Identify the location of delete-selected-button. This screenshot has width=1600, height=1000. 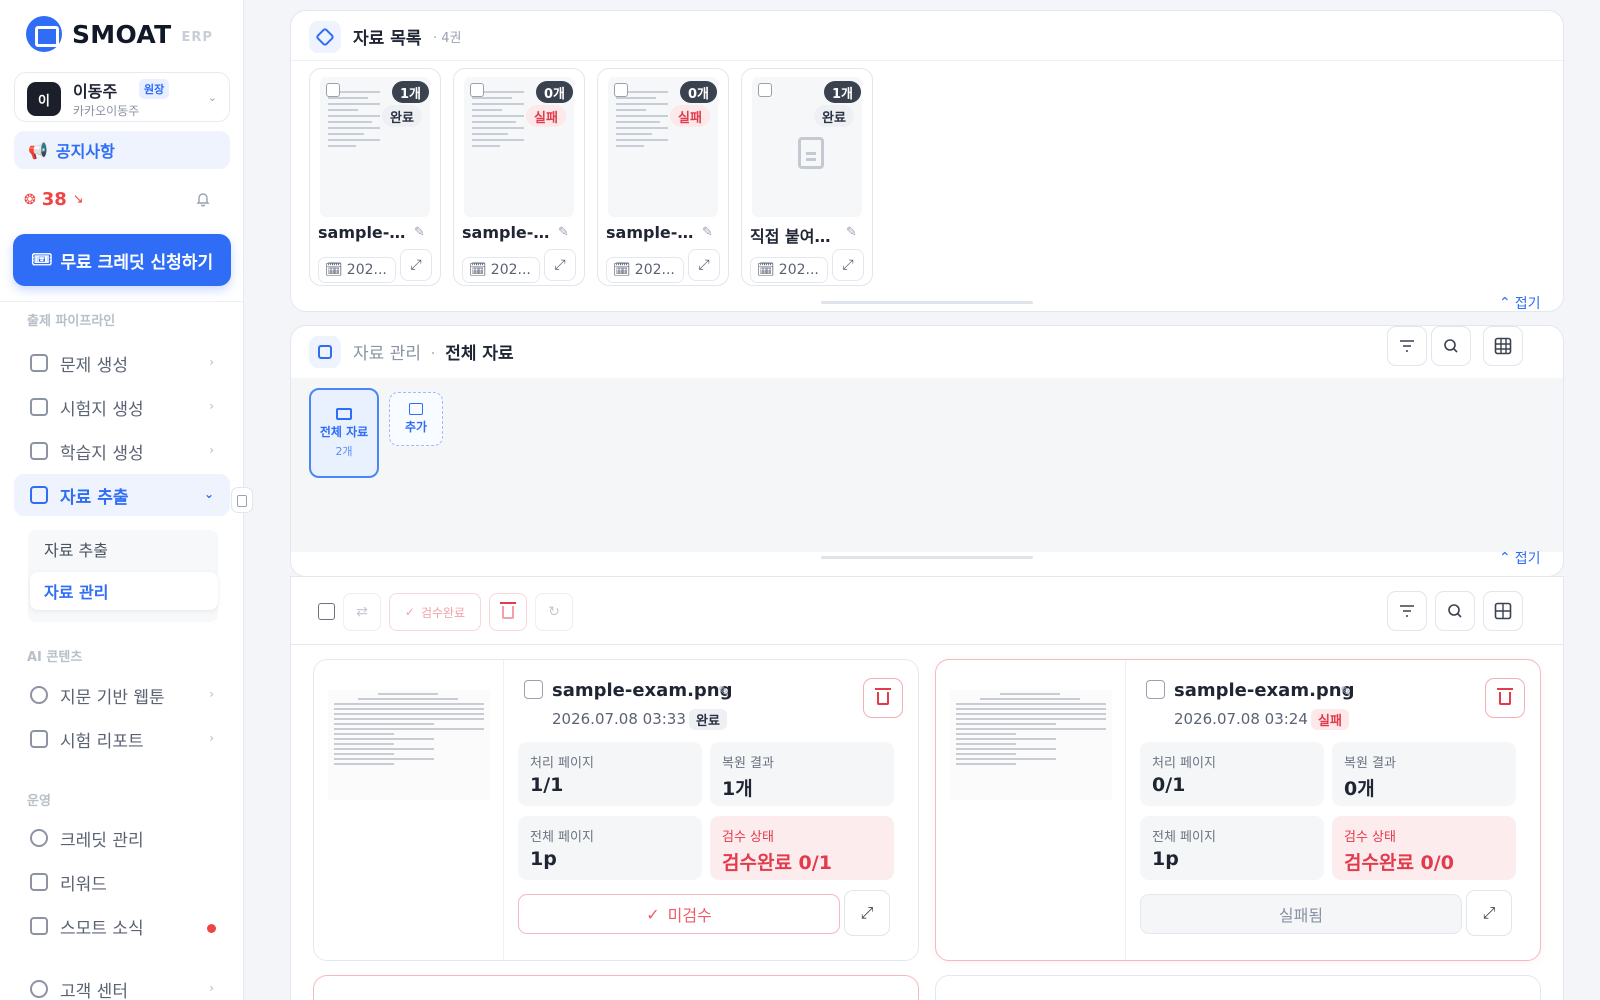
(508, 612).